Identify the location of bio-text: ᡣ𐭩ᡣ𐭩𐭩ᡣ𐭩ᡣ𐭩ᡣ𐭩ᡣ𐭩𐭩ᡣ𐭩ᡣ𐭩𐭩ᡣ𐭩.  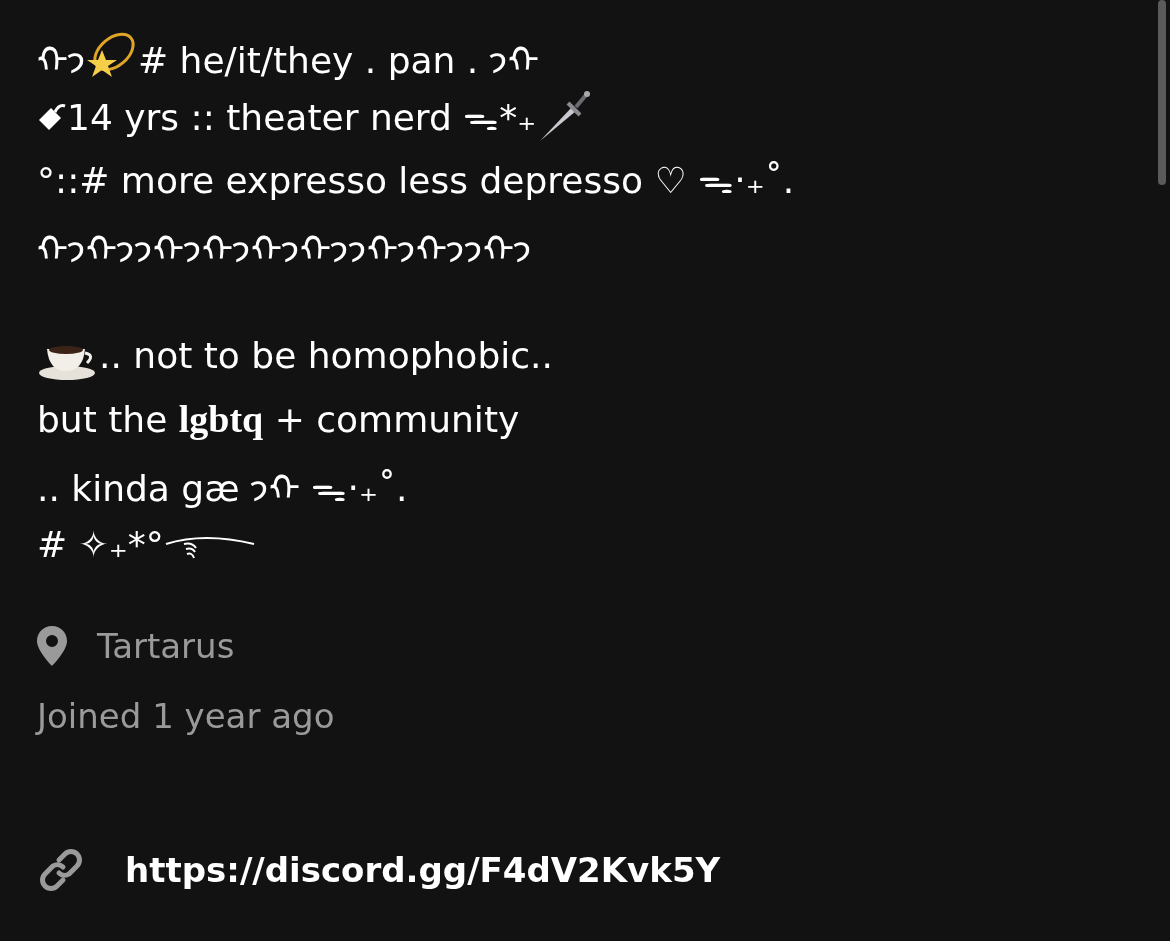
(284, 250).